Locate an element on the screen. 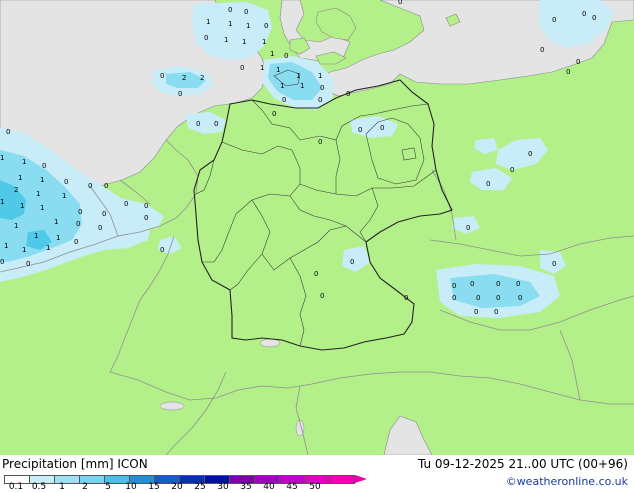 The width and height of the screenshot is (634, 493). scale-arrow is located at coordinates (361, 479).